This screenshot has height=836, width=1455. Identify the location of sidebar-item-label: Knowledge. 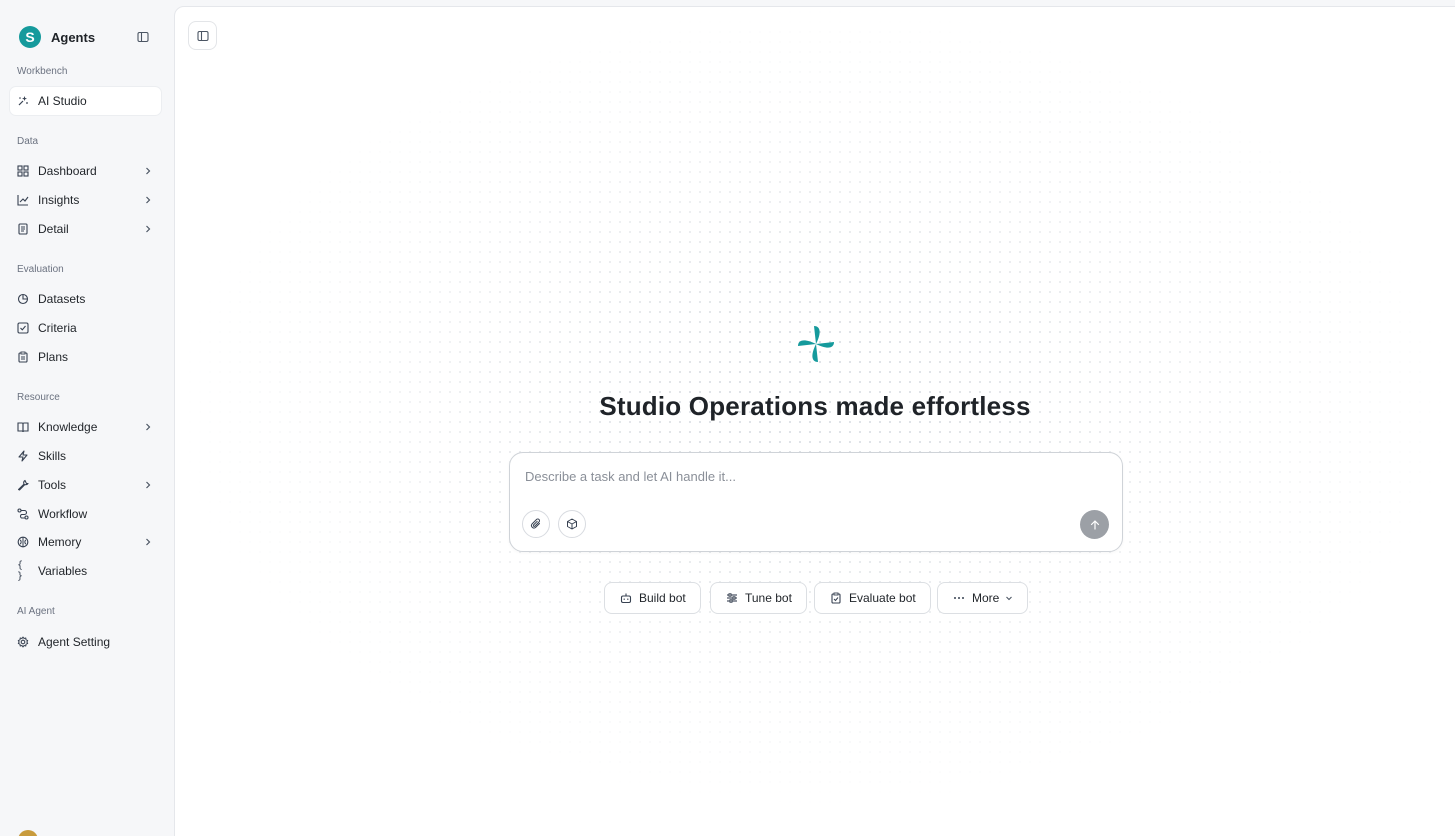
(68, 427).